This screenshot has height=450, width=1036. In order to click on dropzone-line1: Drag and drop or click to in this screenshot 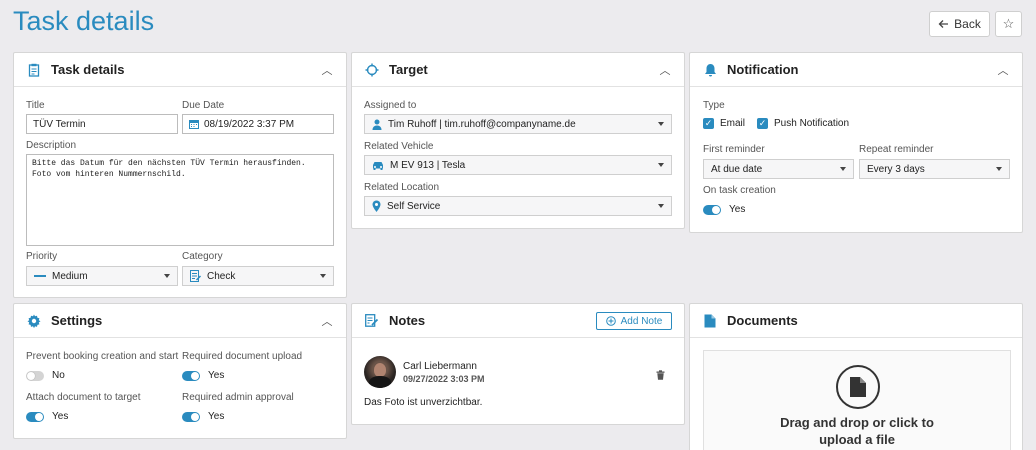, I will do `click(857, 422)`.